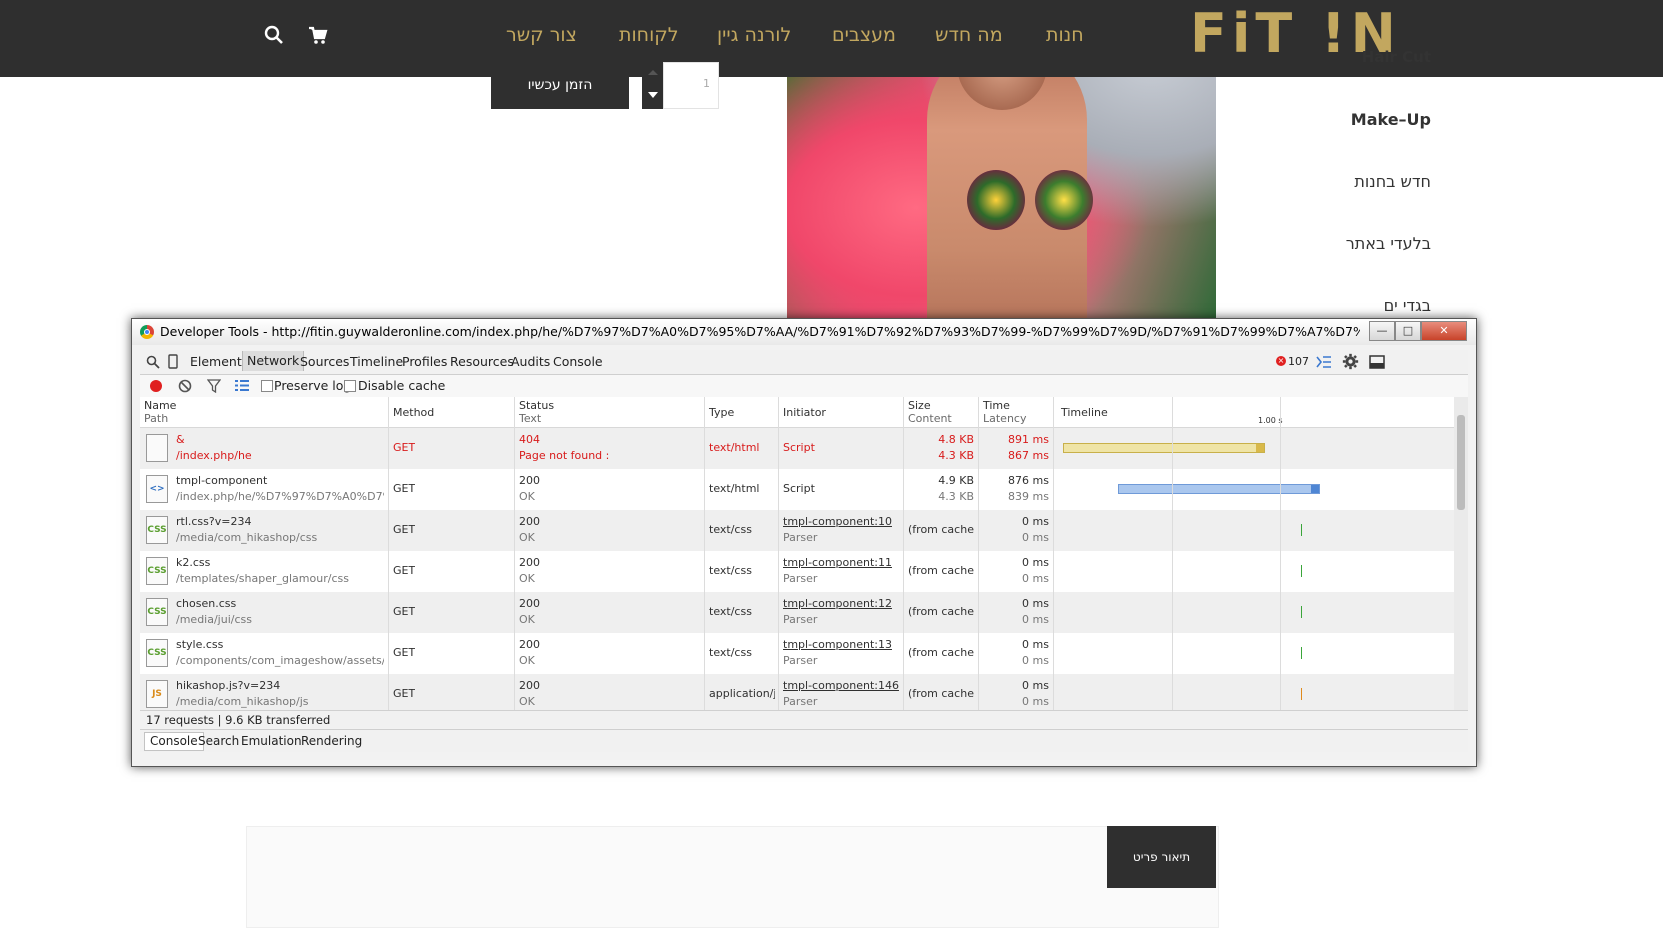 This screenshot has width=1663, height=928. Describe the element at coordinates (1396, 57) in the screenshot. I see `side-menu-hair-cut: Hair Cut` at that location.